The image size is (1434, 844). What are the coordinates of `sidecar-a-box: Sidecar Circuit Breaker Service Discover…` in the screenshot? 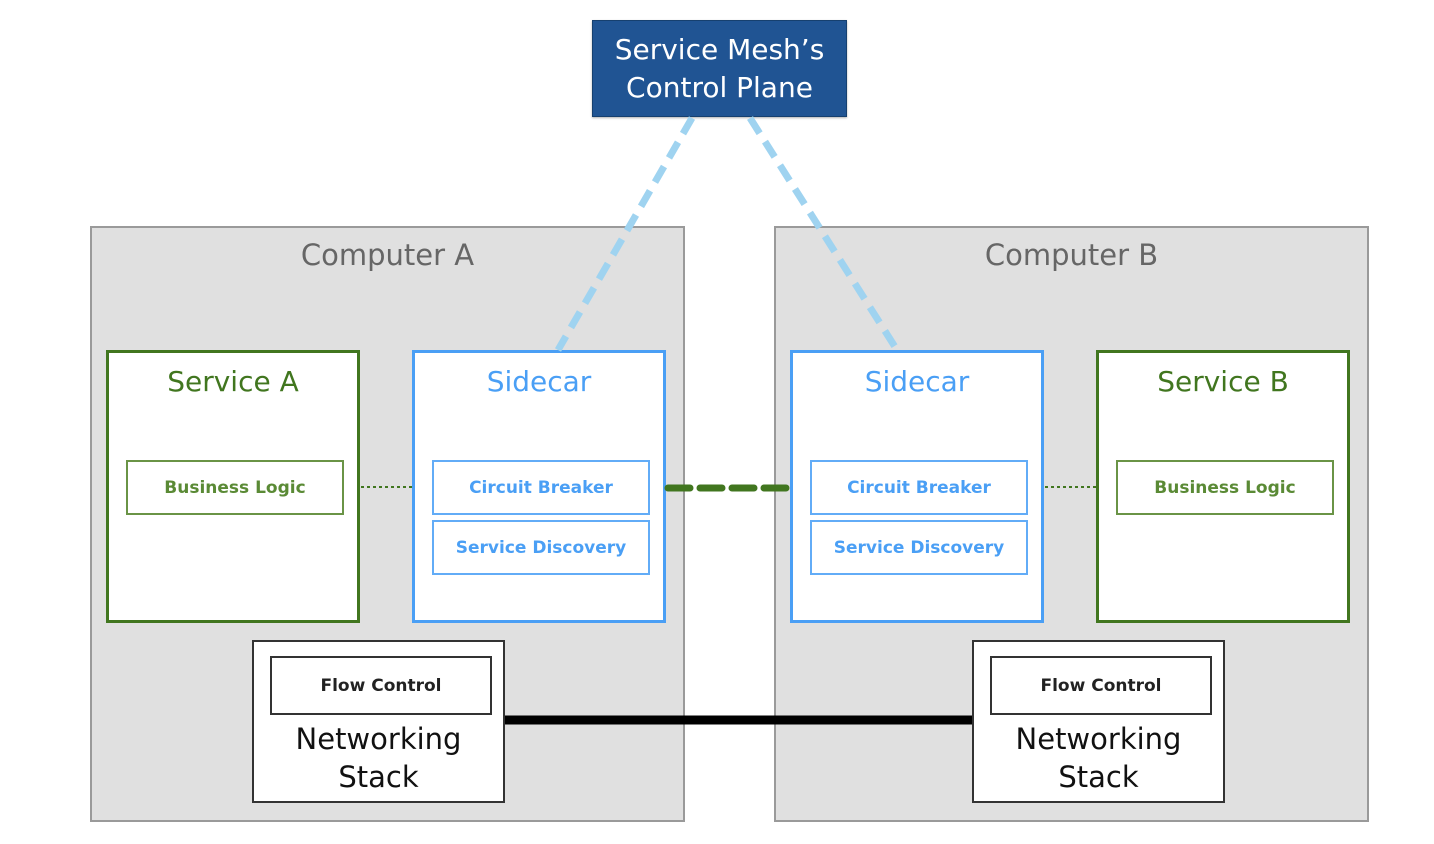 It's located at (539, 486).